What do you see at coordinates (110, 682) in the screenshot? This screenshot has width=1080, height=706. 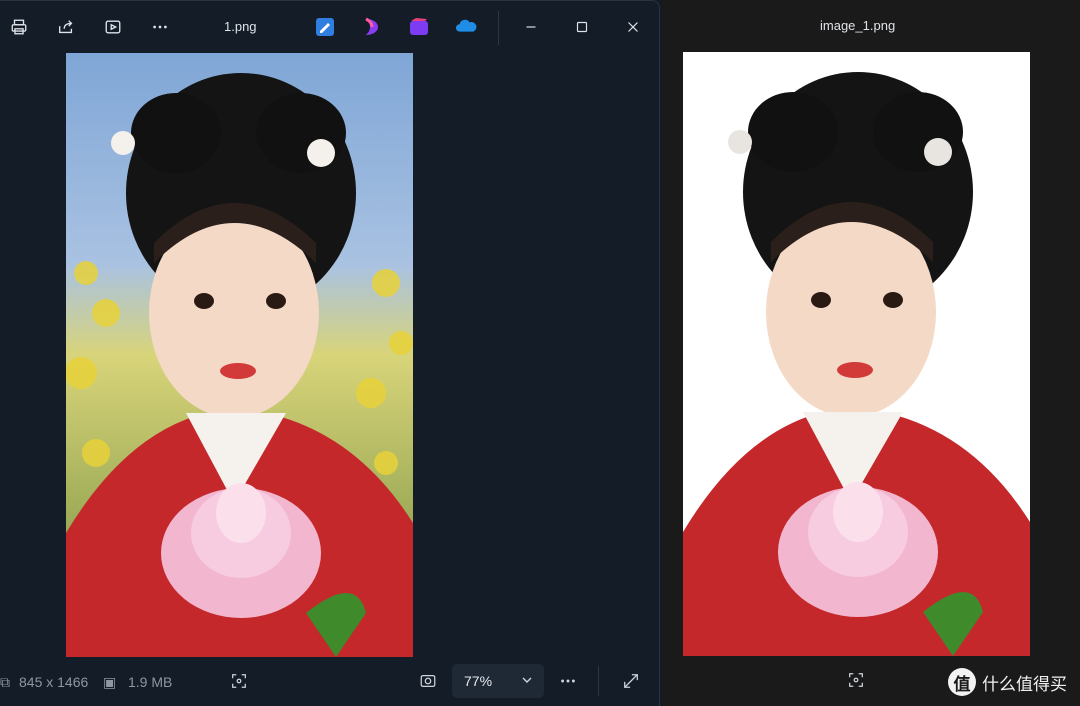 I see `save-icon: ▣` at bounding box center [110, 682].